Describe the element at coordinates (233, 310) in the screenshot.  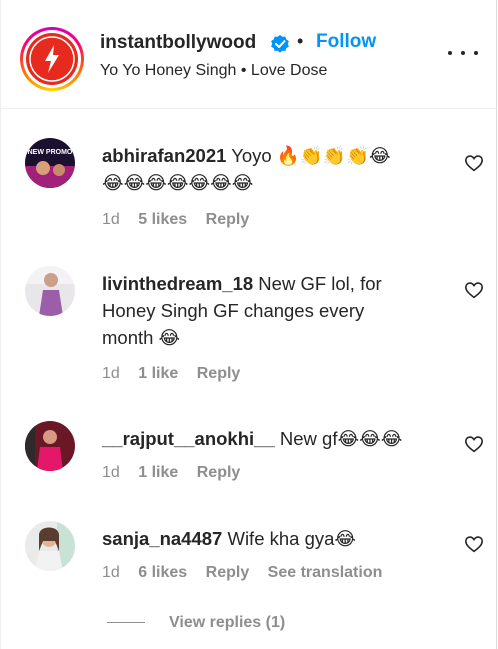
I see `comment-body-line-2: Honey Singh GF changes every` at that location.